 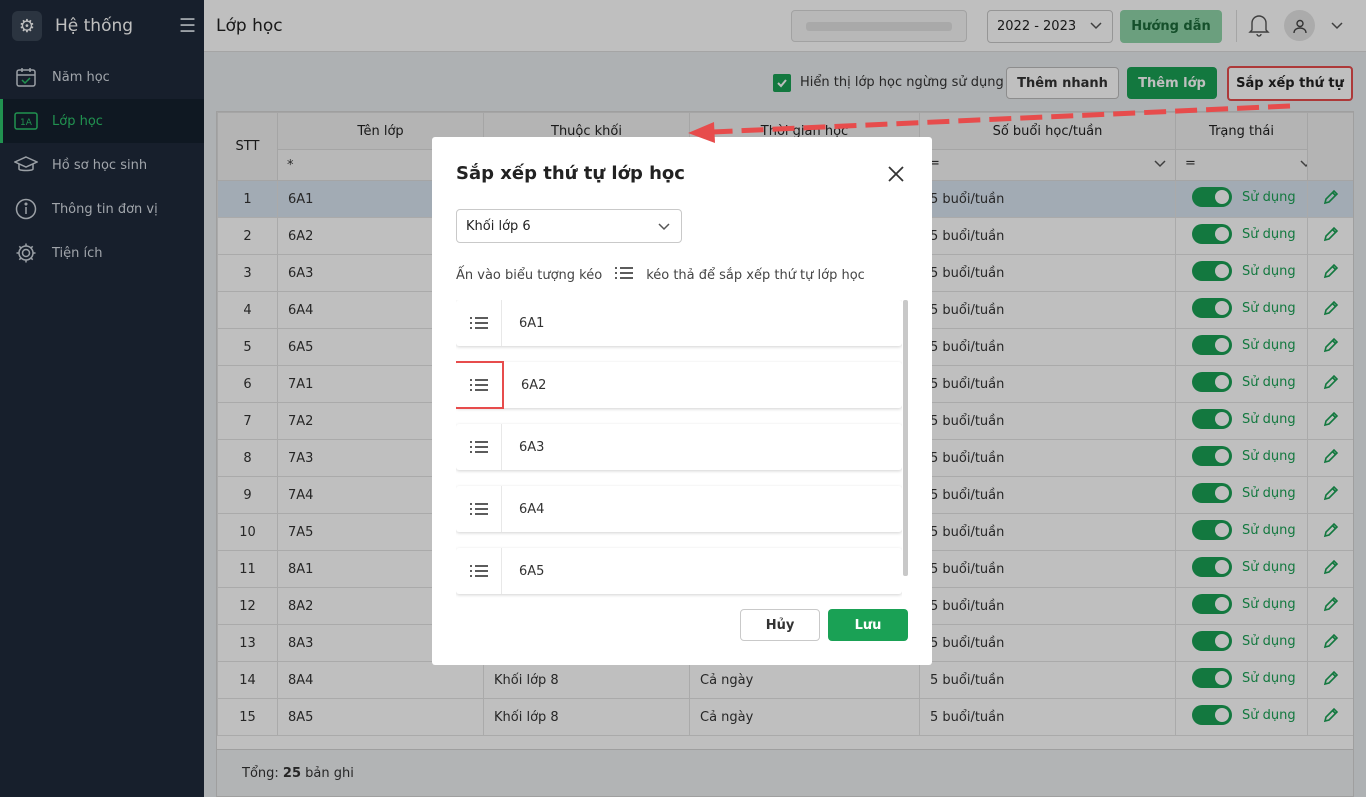 I want to click on save-button: Lưu, so click(x=868, y=625).